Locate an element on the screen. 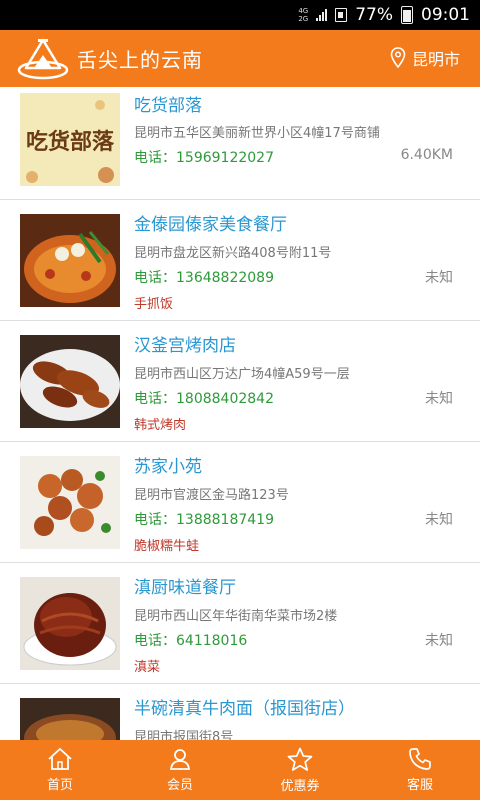 The height and width of the screenshot is (800, 480). restaurant-address: 昆明市报国街8号 is located at coordinates (184, 735).